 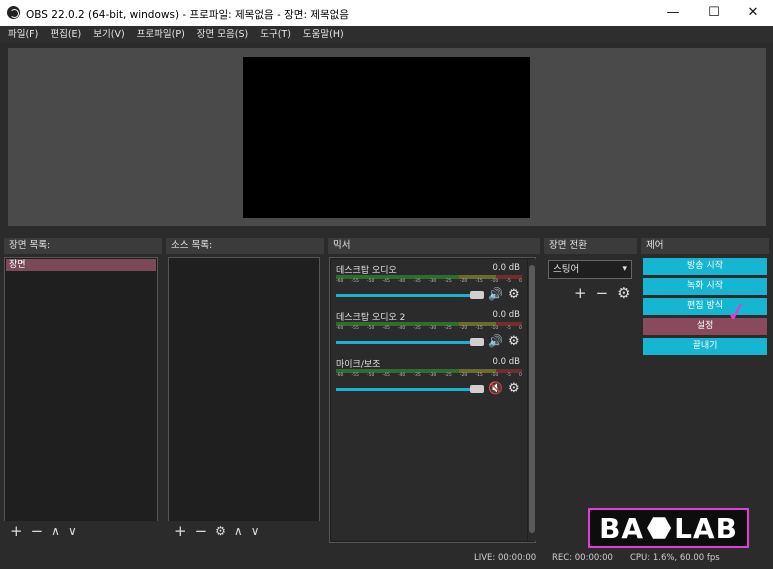 What do you see at coordinates (244, 531) in the screenshot?
I see `sources-toolbar: + − ⚙ ∧ ∨` at bounding box center [244, 531].